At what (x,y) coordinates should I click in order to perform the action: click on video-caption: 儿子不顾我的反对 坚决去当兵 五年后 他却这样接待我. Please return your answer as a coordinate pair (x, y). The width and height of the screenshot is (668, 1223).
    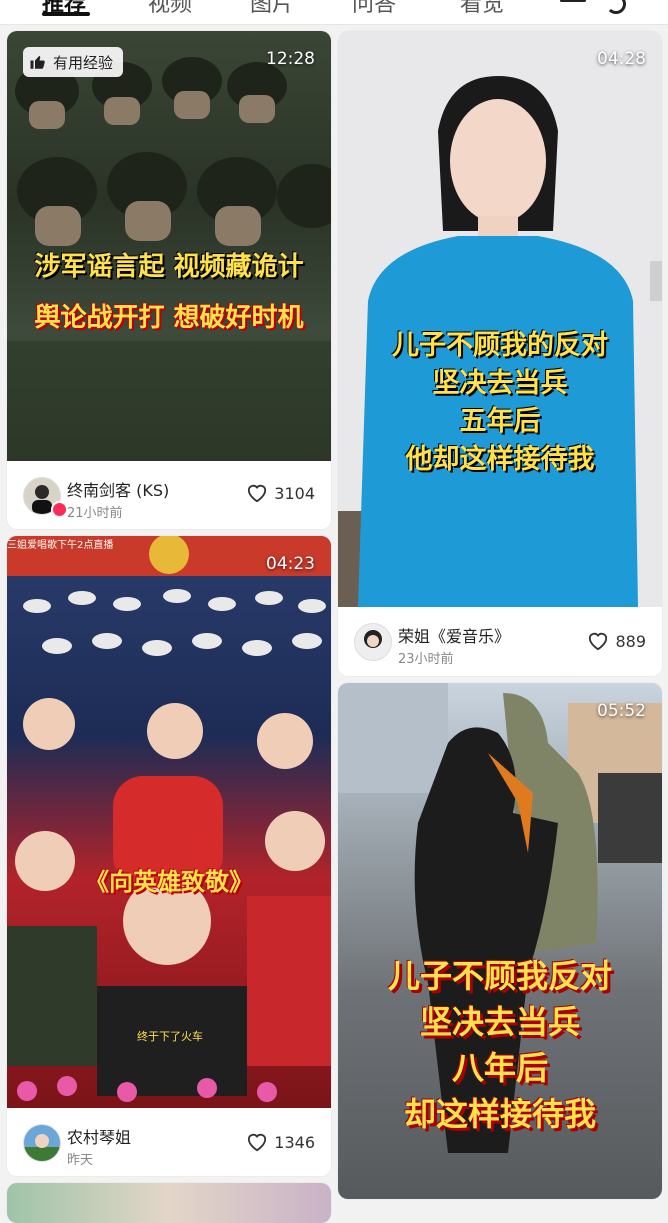
    Looking at the image, I should click on (500, 403).